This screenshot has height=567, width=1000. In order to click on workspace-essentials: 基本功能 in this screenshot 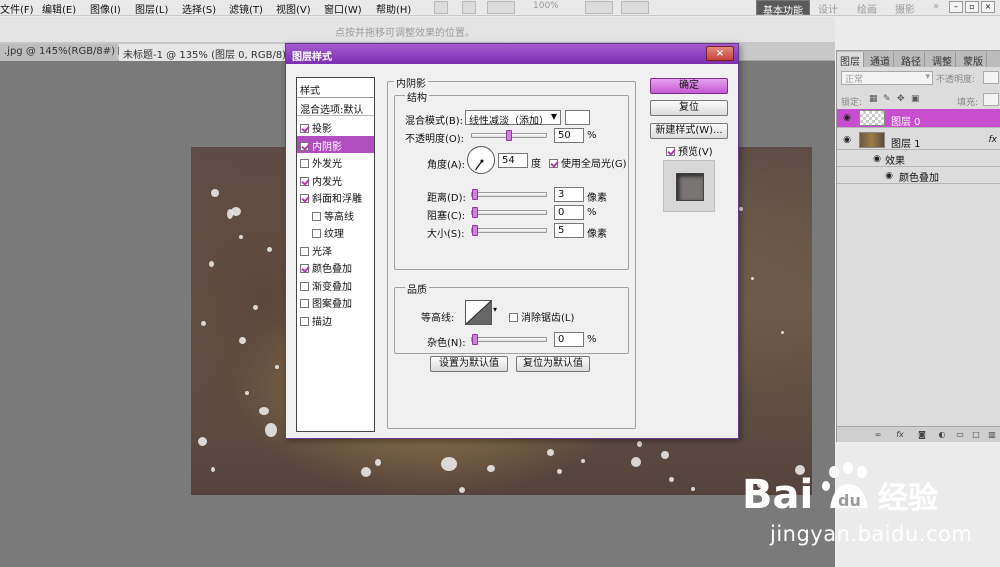, I will do `click(783, 8)`.